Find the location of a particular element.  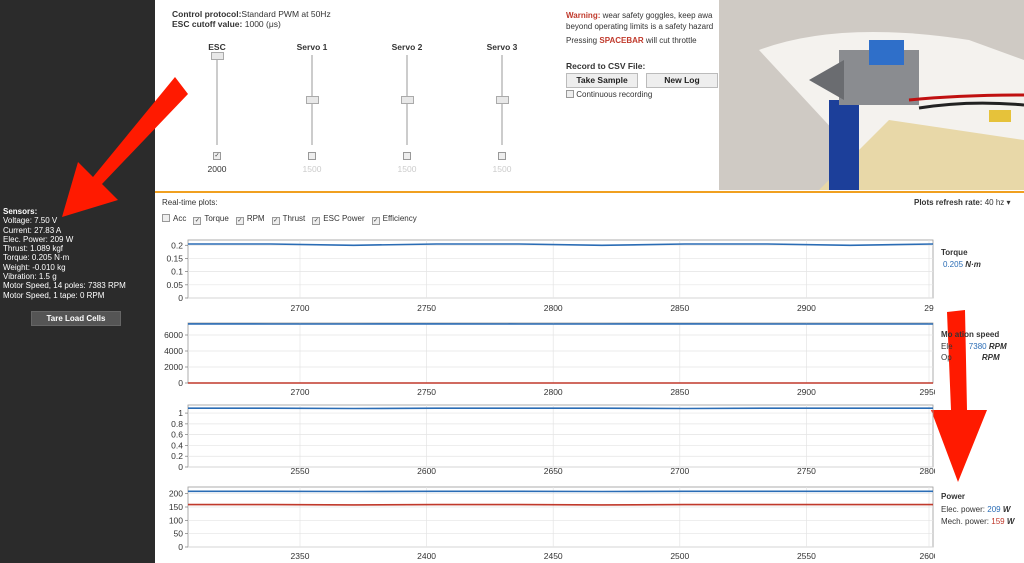

elec-power-readout: Elec. power: 209 W is located at coordinates (975, 509).